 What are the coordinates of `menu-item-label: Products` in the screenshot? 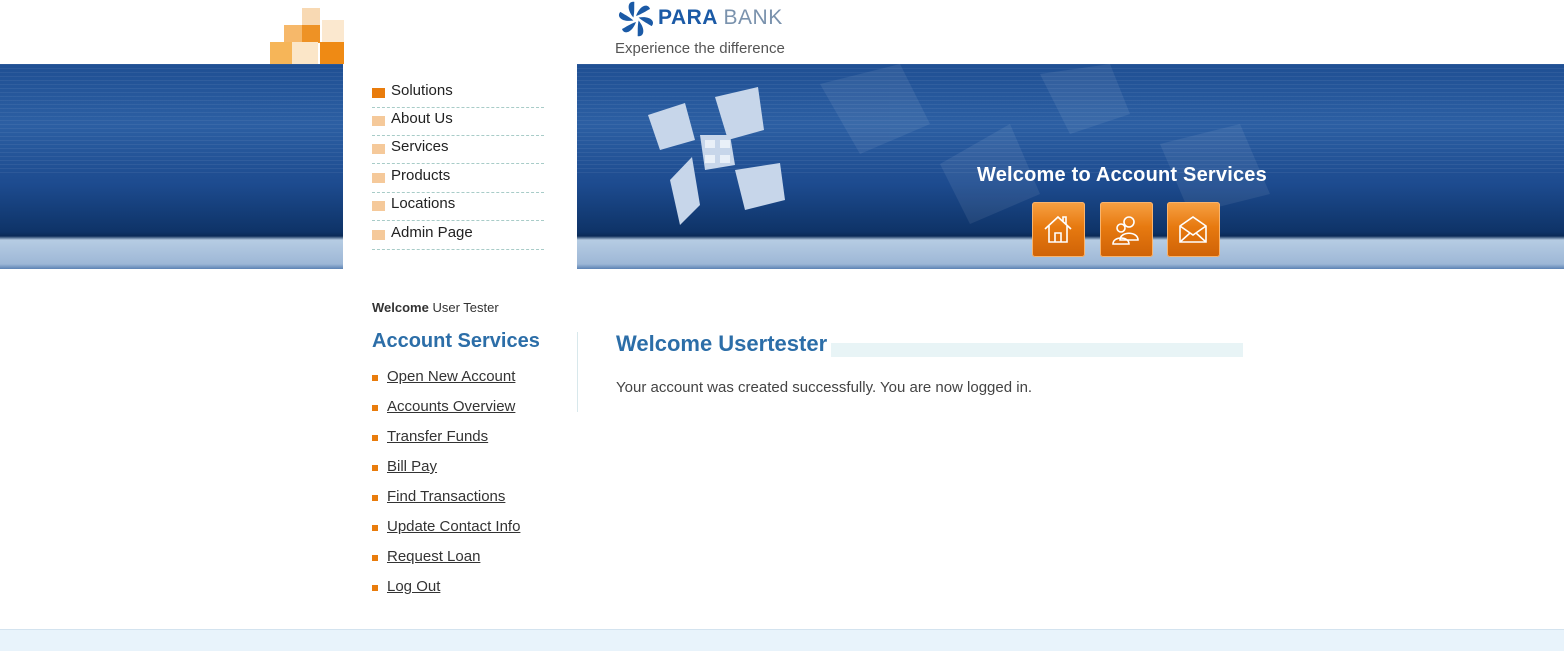 It's located at (421, 175).